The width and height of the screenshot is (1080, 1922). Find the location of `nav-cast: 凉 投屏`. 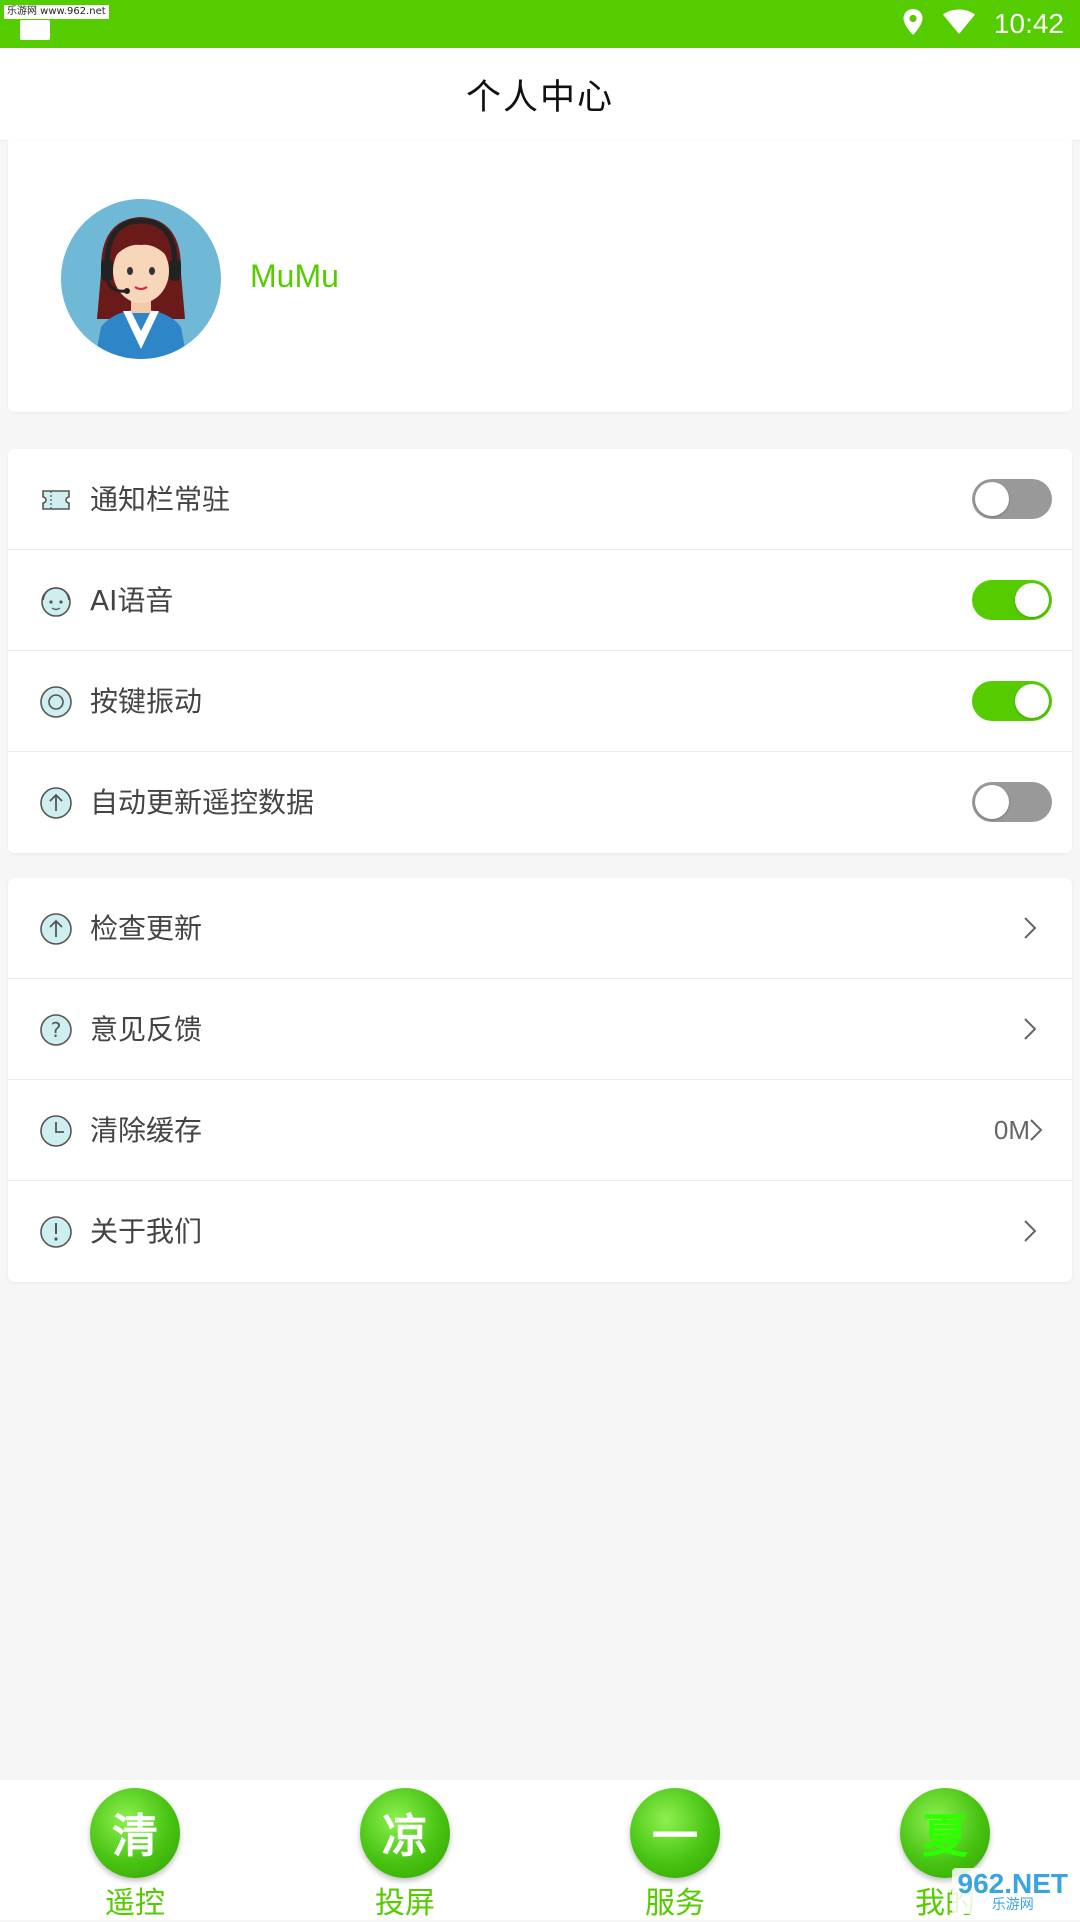

nav-cast: 凉 投屏 is located at coordinates (405, 1850).